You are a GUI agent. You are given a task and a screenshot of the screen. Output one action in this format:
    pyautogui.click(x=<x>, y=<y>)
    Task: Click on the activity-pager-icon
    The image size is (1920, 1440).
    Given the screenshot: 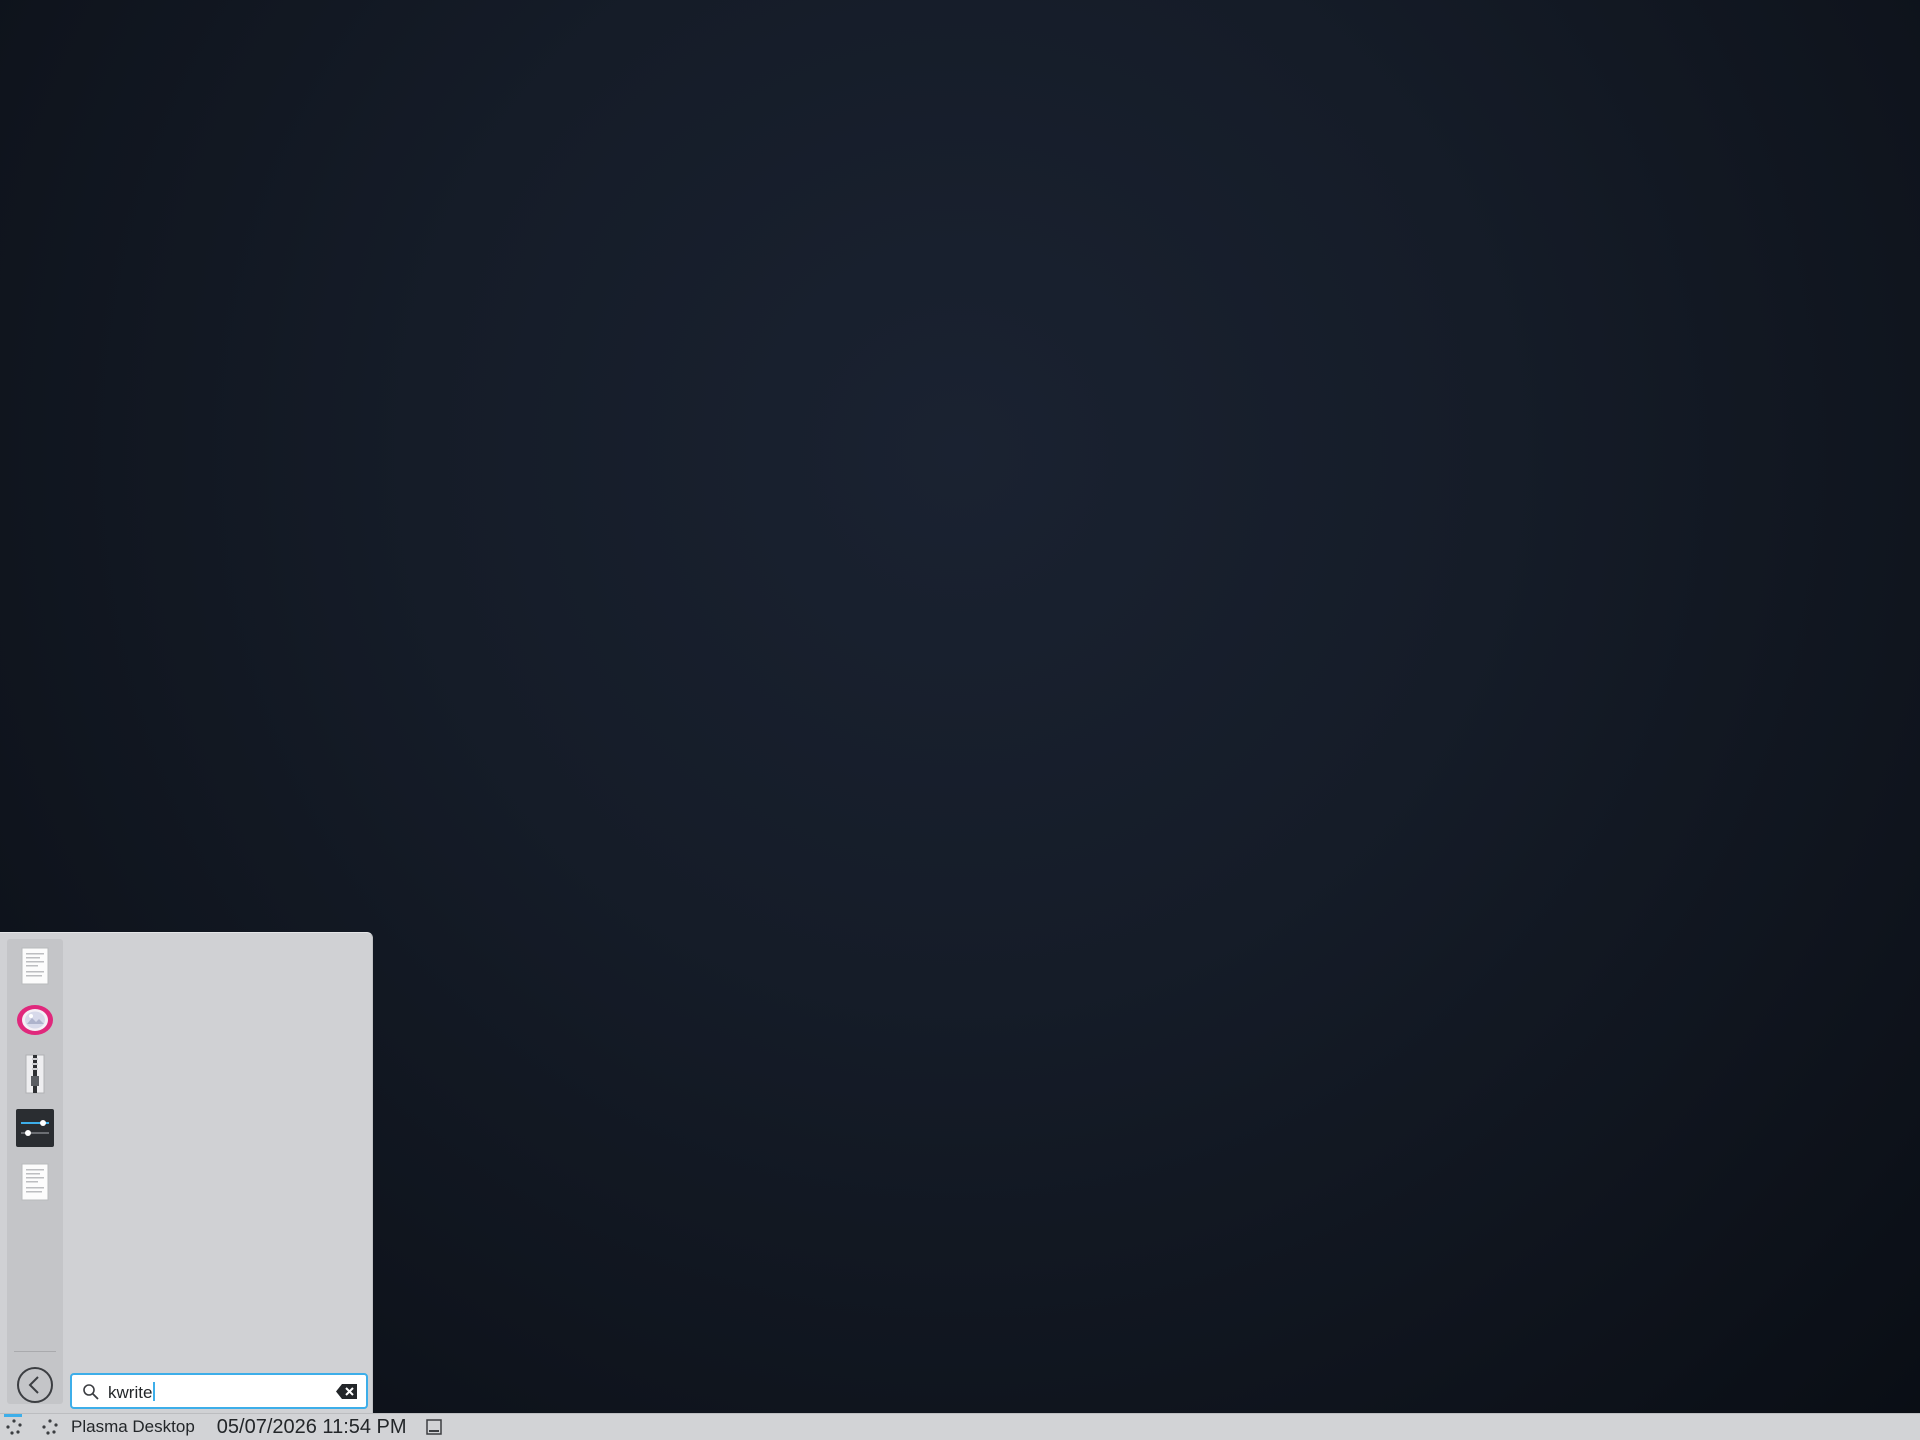 What is the action you would take?
    pyautogui.click(x=50, y=1427)
    